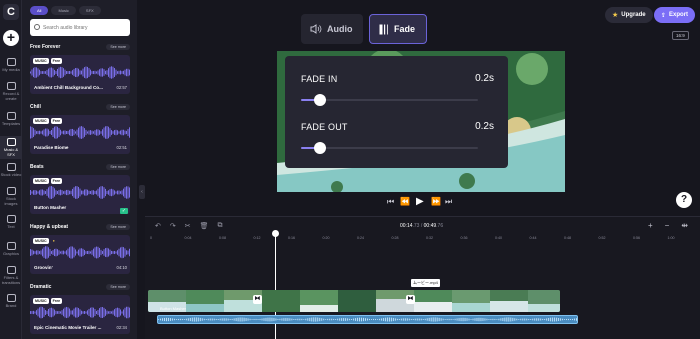 This screenshot has width=700, height=339. I want to click on undo-icon: ↶, so click(158, 226).